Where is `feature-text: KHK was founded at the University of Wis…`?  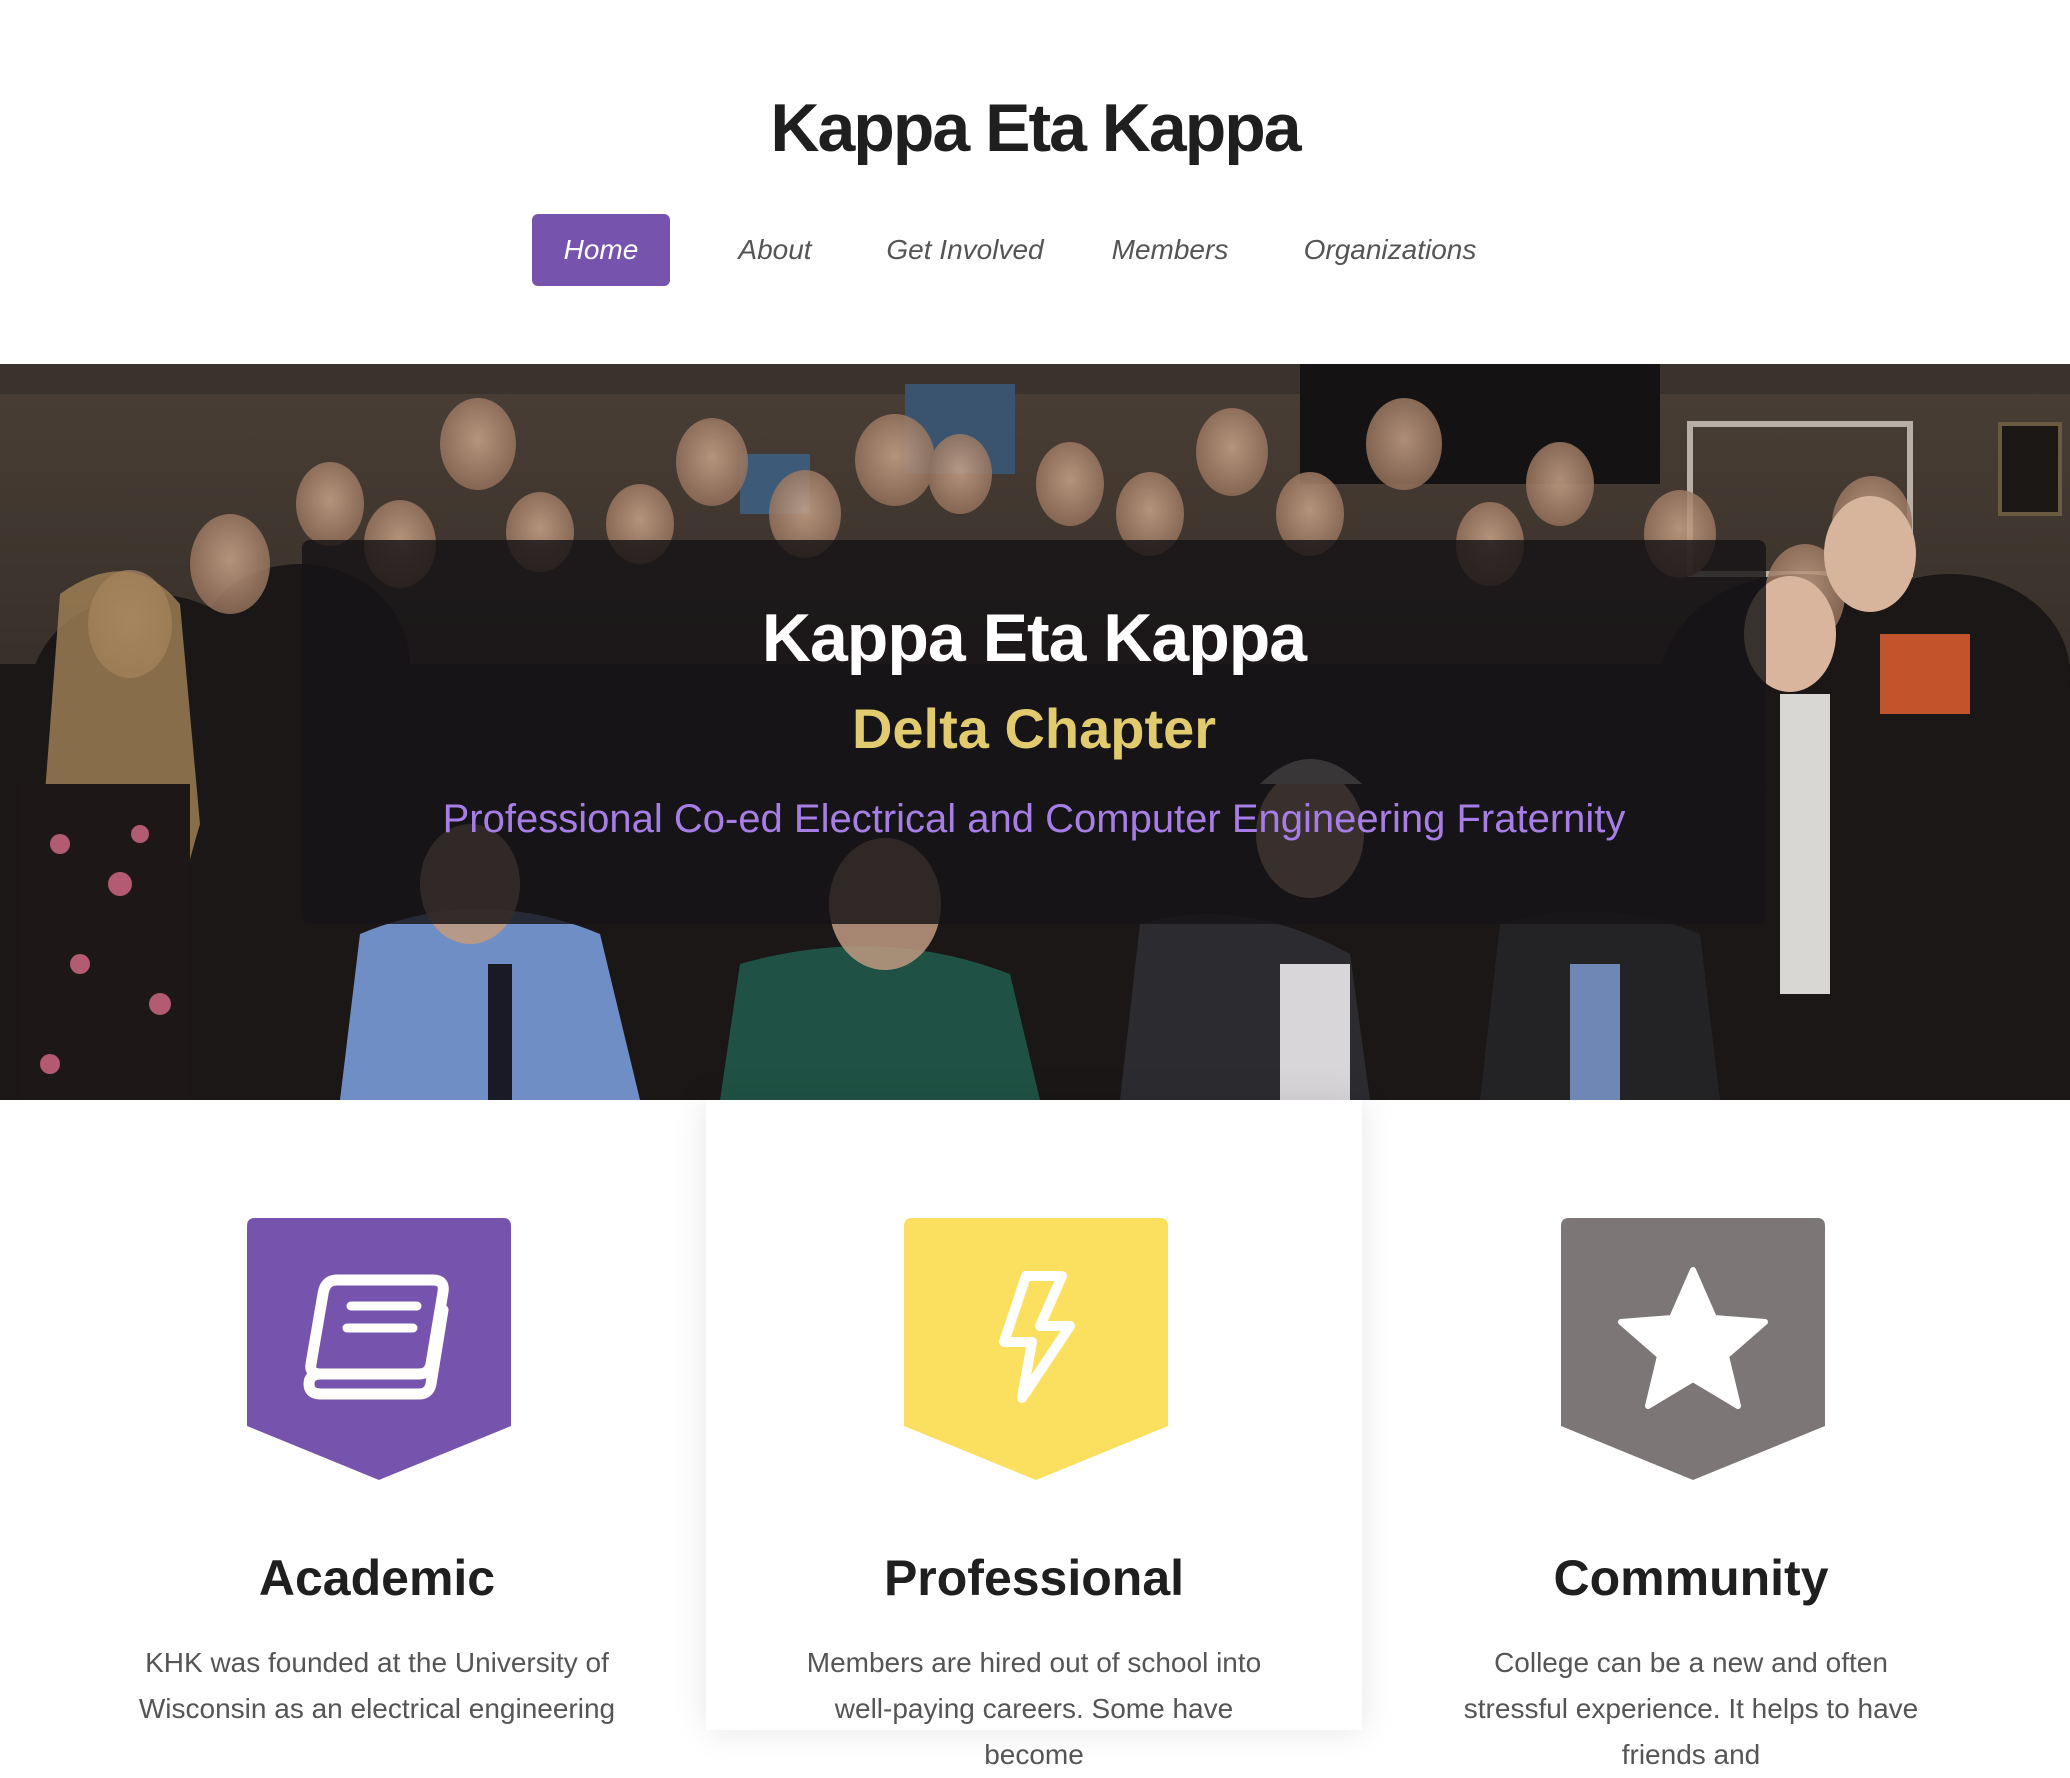 feature-text: KHK was founded at the University of Wis… is located at coordinates (377, 1685).